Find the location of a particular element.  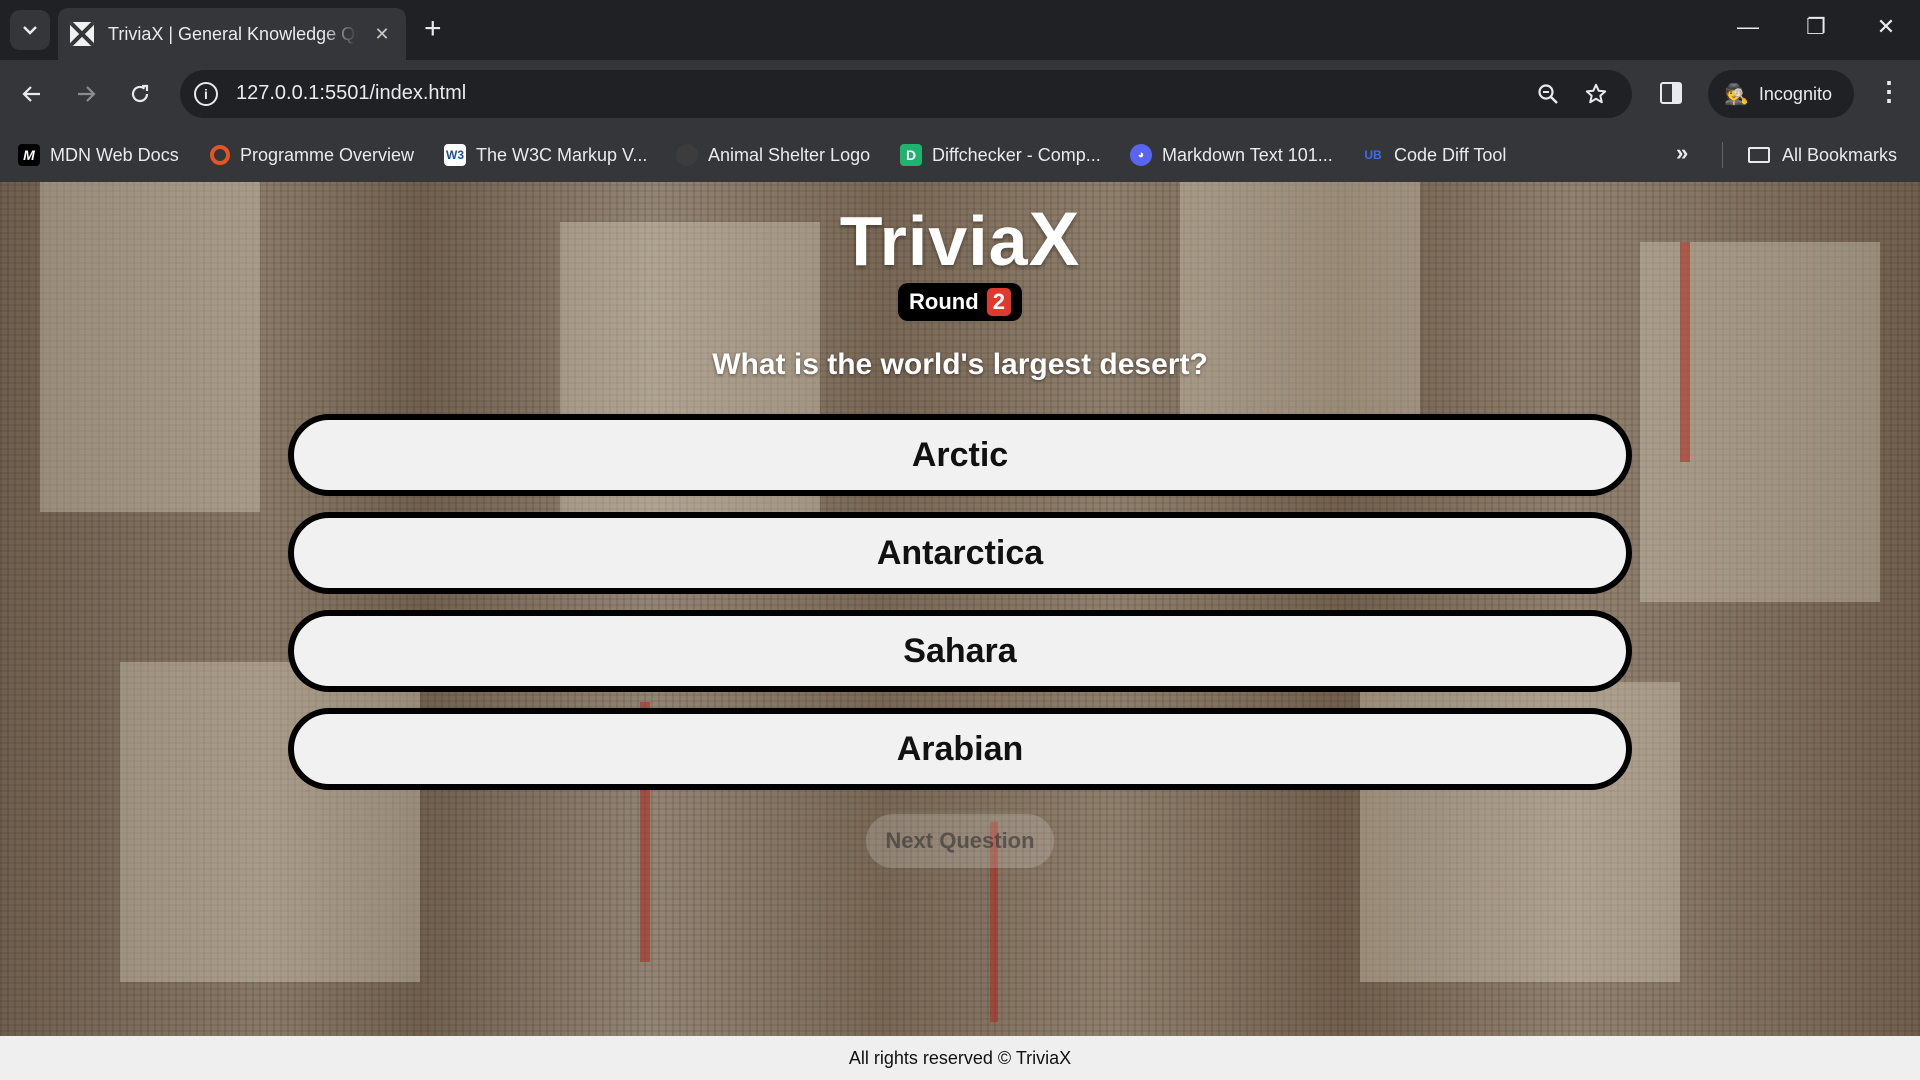

folder-icon is located at coordinates (1759, 155).